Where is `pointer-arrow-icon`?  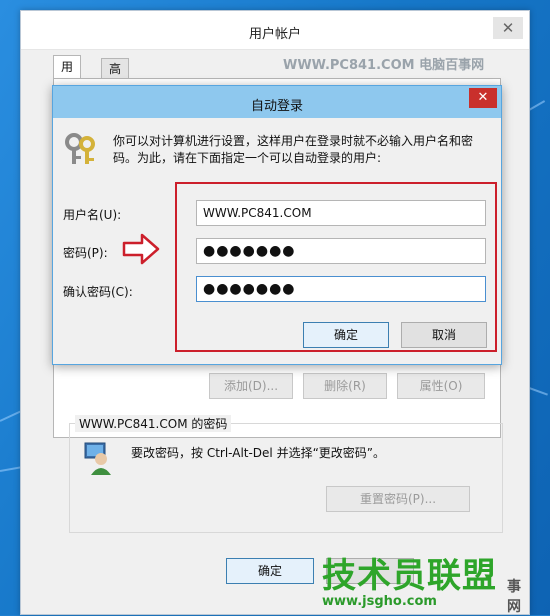 pointer-arrow-icon is located at coordinates (141, 250).